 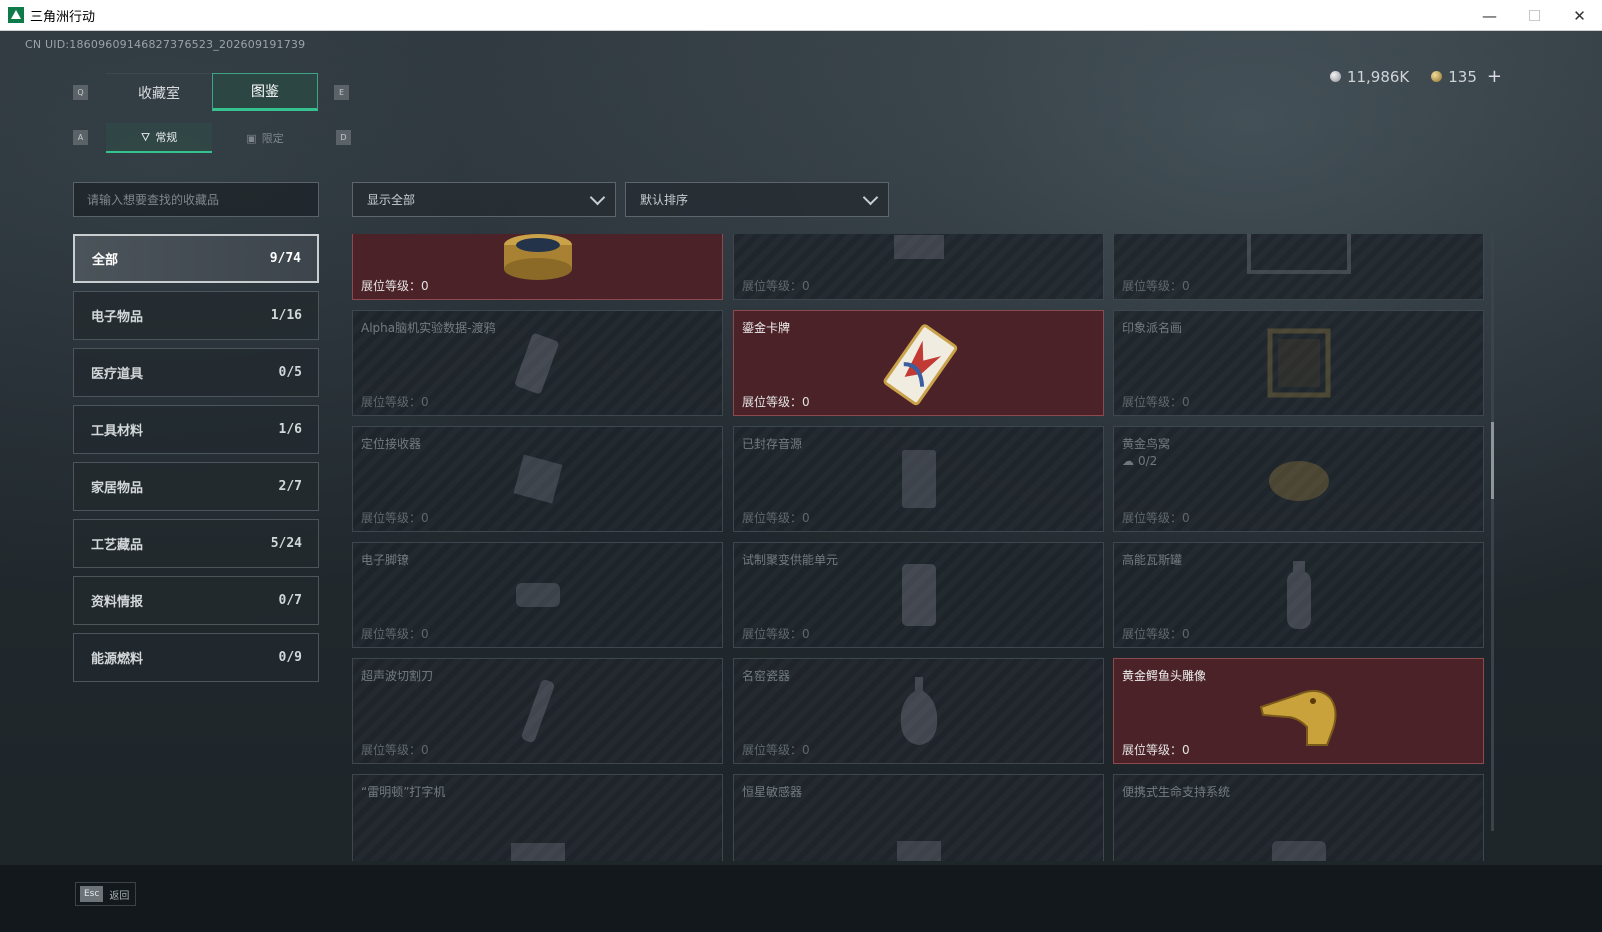 What do you see at coordinates (403, 792) in the screenshot?
I see `card-name: “雷明顿”打字机` at bounding box center [403, 792].